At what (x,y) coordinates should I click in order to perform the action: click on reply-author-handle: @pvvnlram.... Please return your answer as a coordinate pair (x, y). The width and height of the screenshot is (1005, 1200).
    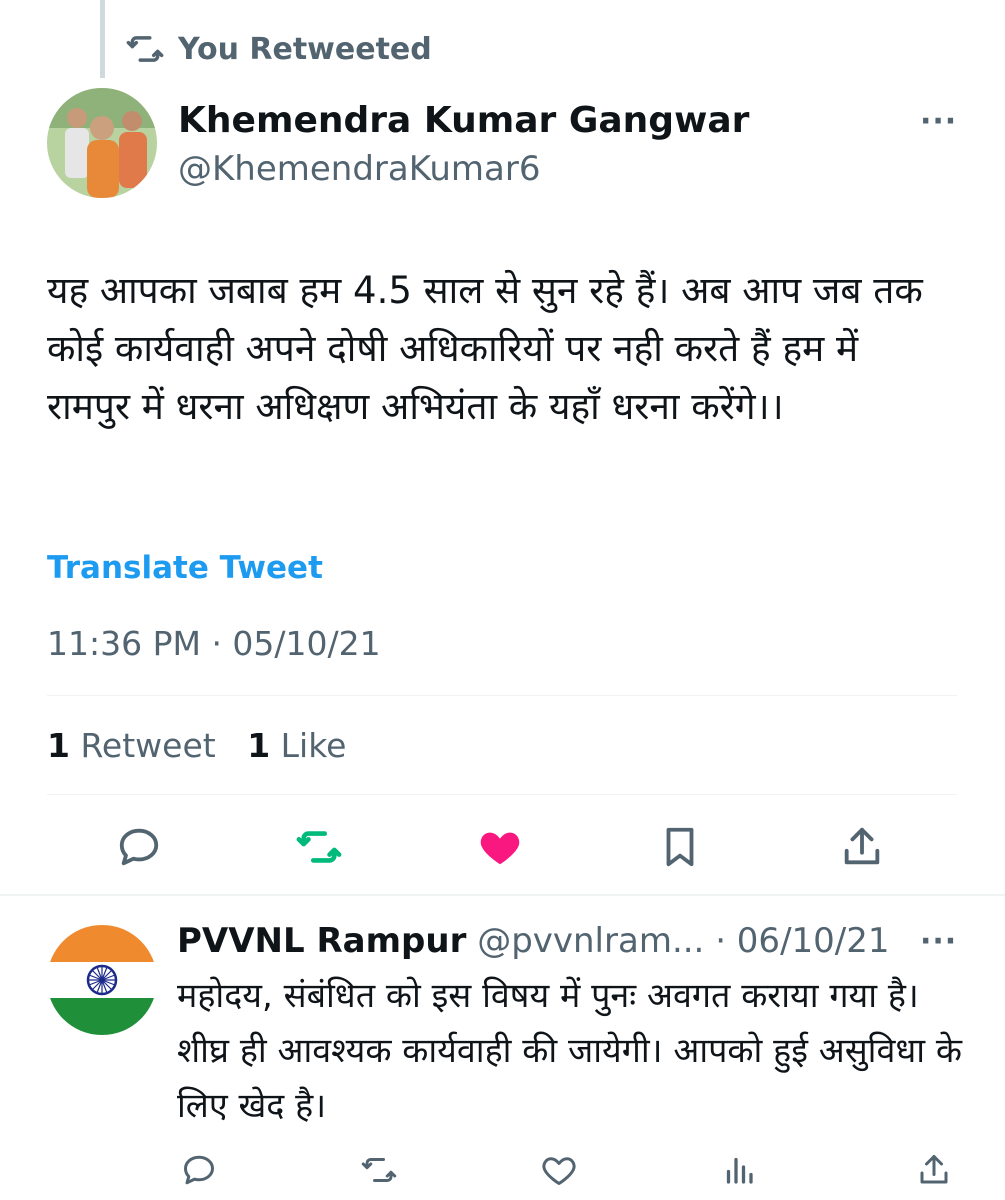
    Looking at the image, I should click on (590, 941).